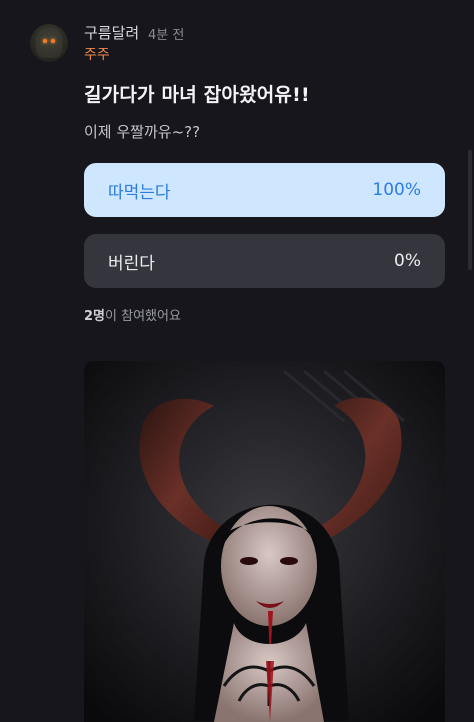  I want to click on poll-option-percent: 0%, so click(407, 261).